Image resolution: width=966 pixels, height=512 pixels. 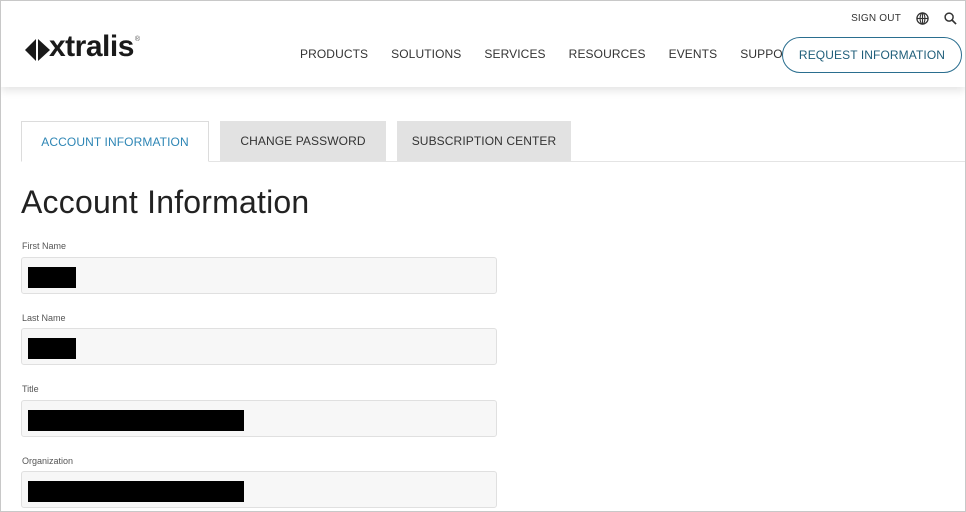 What do you see at coordinates (259, 346) in the screenshot?
I see `last-name-field` at bounding box center [259, 346].